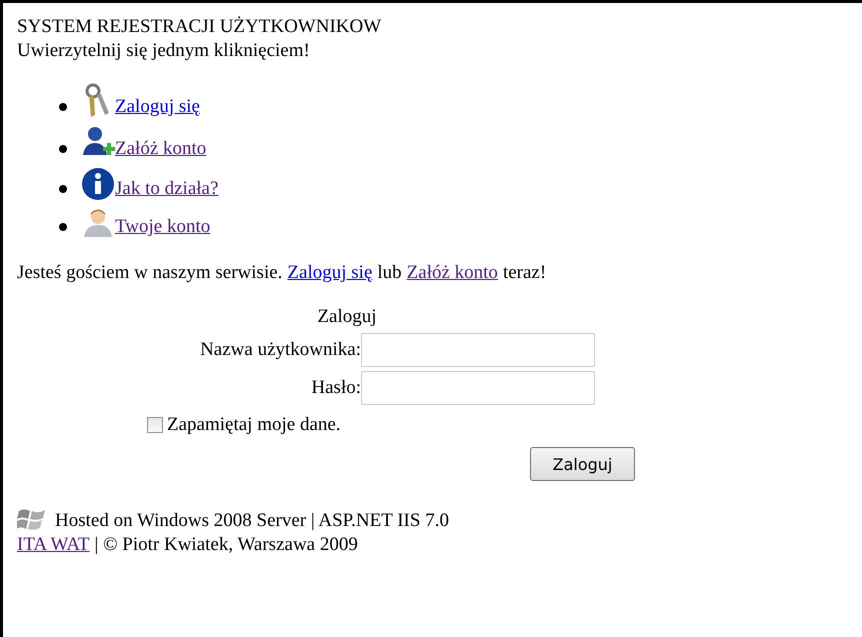  What do you see at coordinates (478, 350) in the screenshot?
I see `username-field` at bounding box center [478, 350].